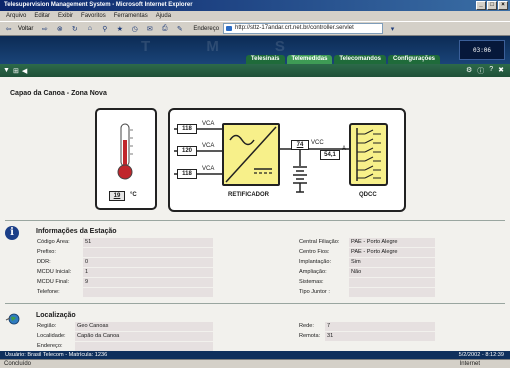 The height and width of the screenshot is (368, 510). I want to click on info-nav-icon: ⓘ, so click(480, 71).